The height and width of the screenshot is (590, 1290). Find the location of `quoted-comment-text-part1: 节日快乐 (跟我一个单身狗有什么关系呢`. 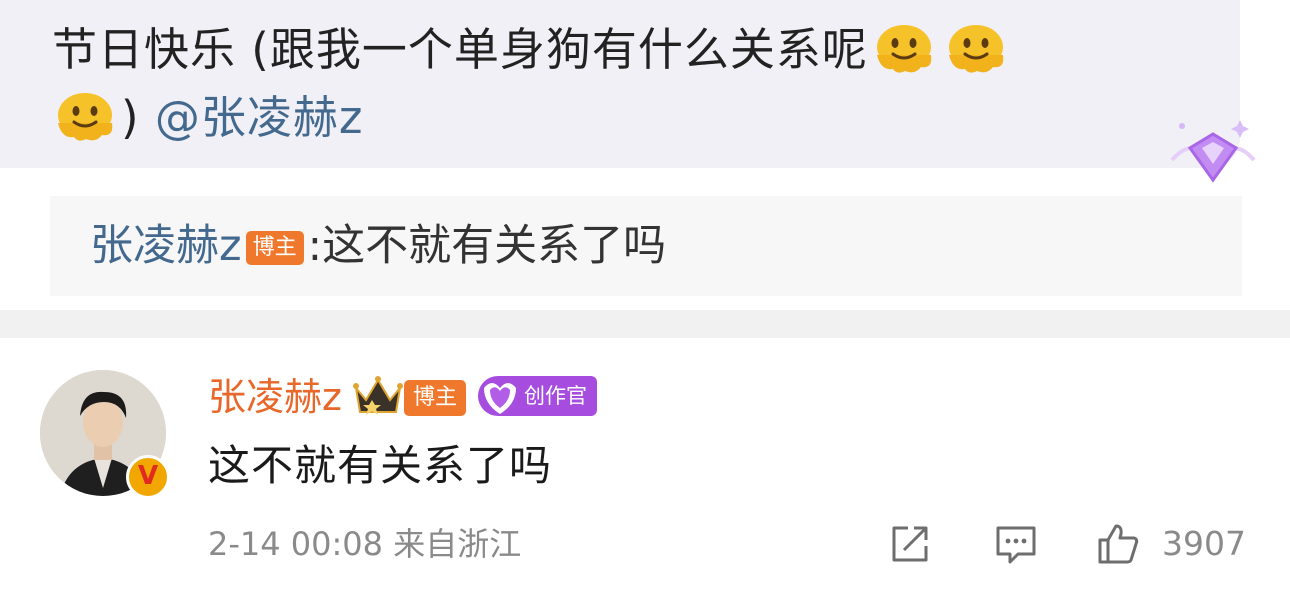

quoted-comment-text-part1: 节日快乐 (跟我一个单身狗有什么关系呢 is located at coordinates (460, 49).